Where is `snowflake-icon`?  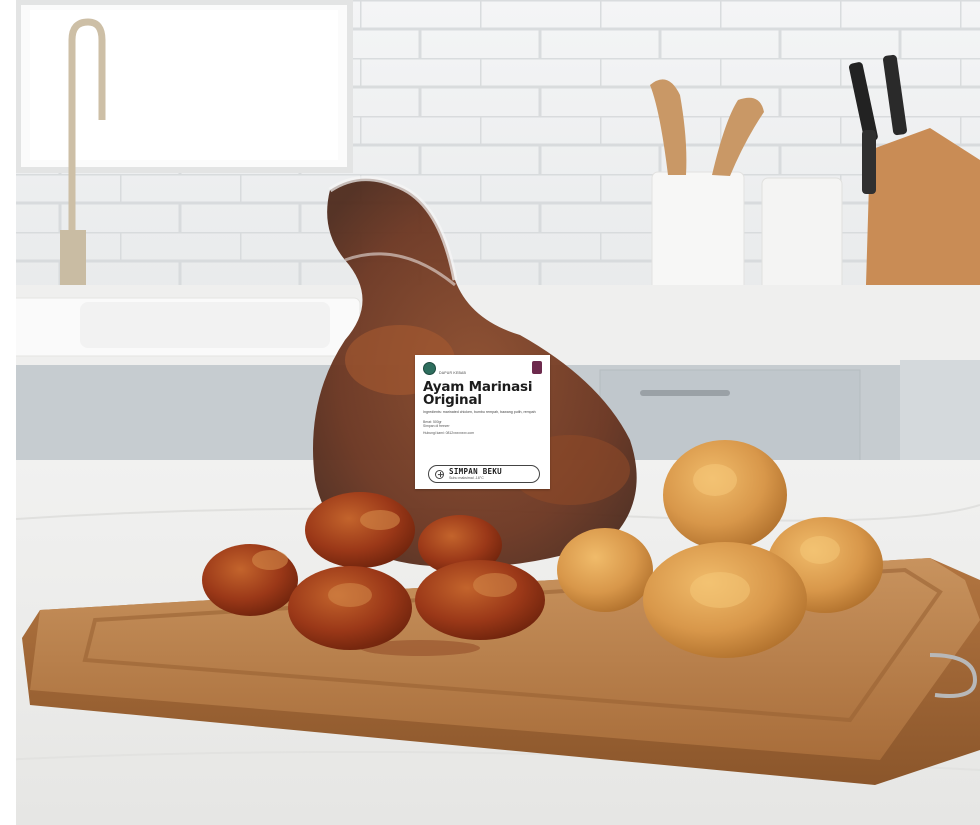 snowflake-icon is located at coordinates (439, 474).